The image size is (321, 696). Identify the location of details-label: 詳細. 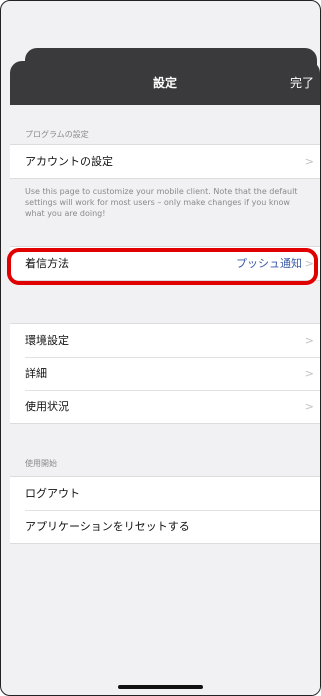
(36, 373).